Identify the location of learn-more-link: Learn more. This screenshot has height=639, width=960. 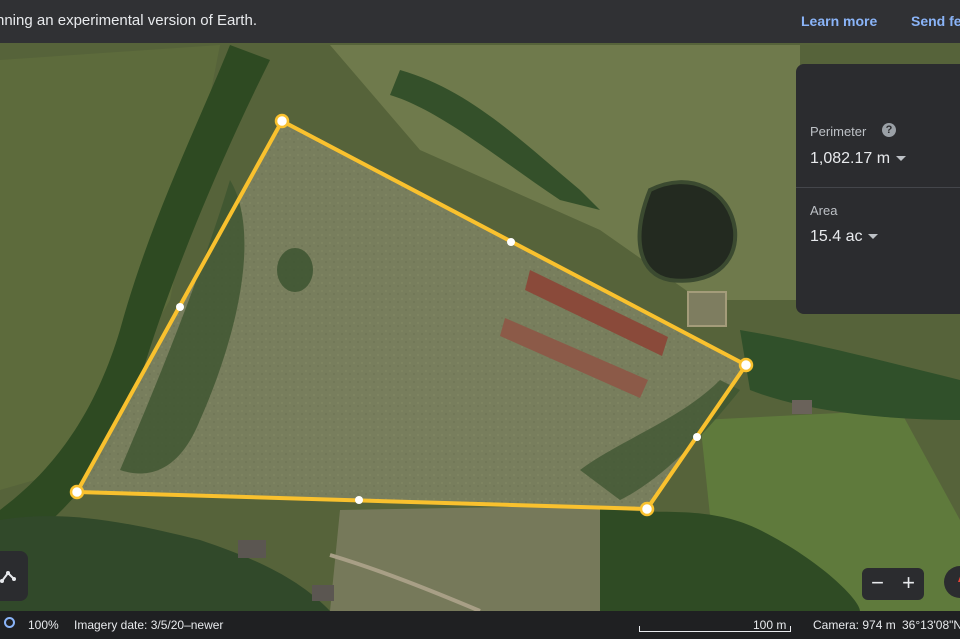
(839, 21).